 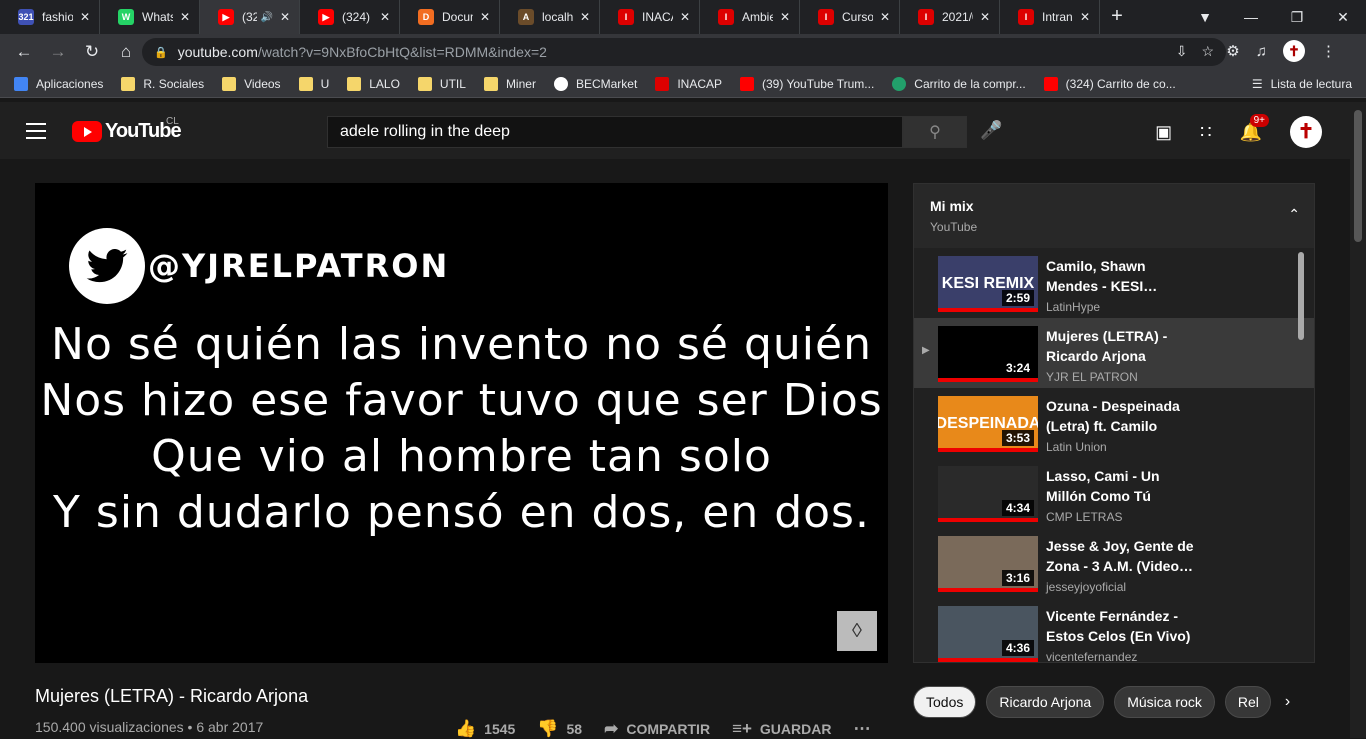 What do you see at coordinates (1294, 214) in the screenshot?
I see `chevron-up-icon: ⌃` at bounding box center [1294, 214].